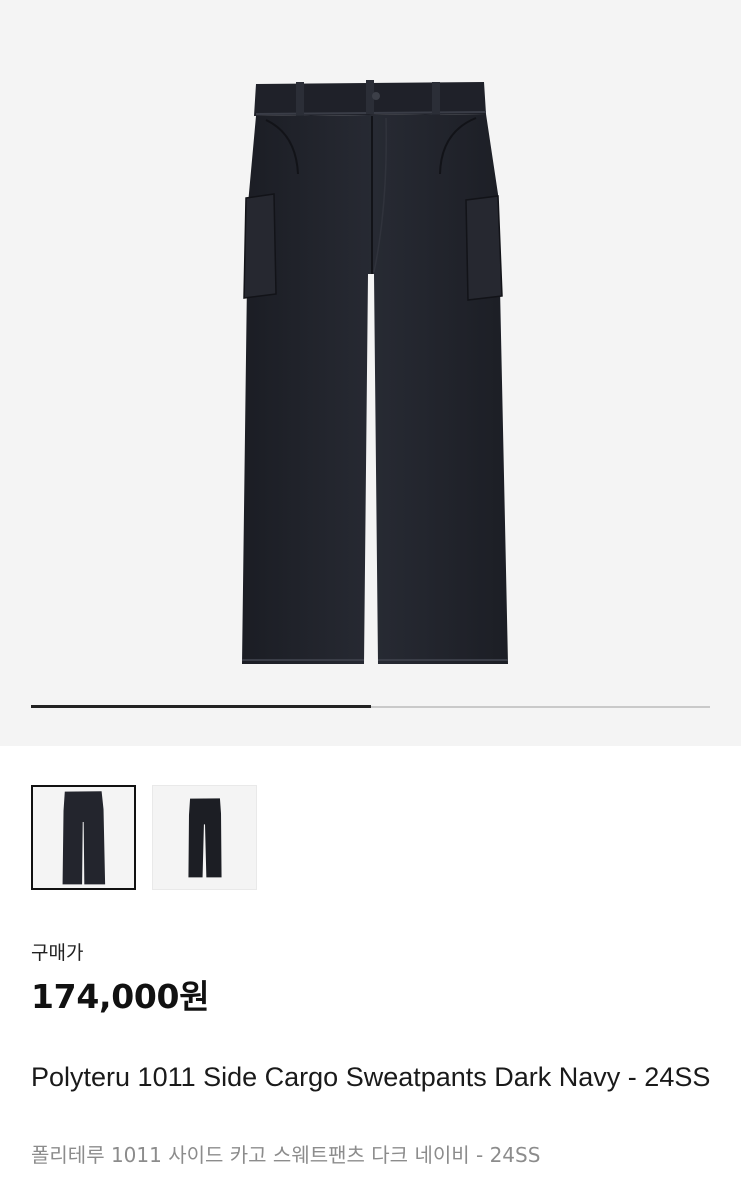  I want to click on thumbnail-strip, so click(144, 837).